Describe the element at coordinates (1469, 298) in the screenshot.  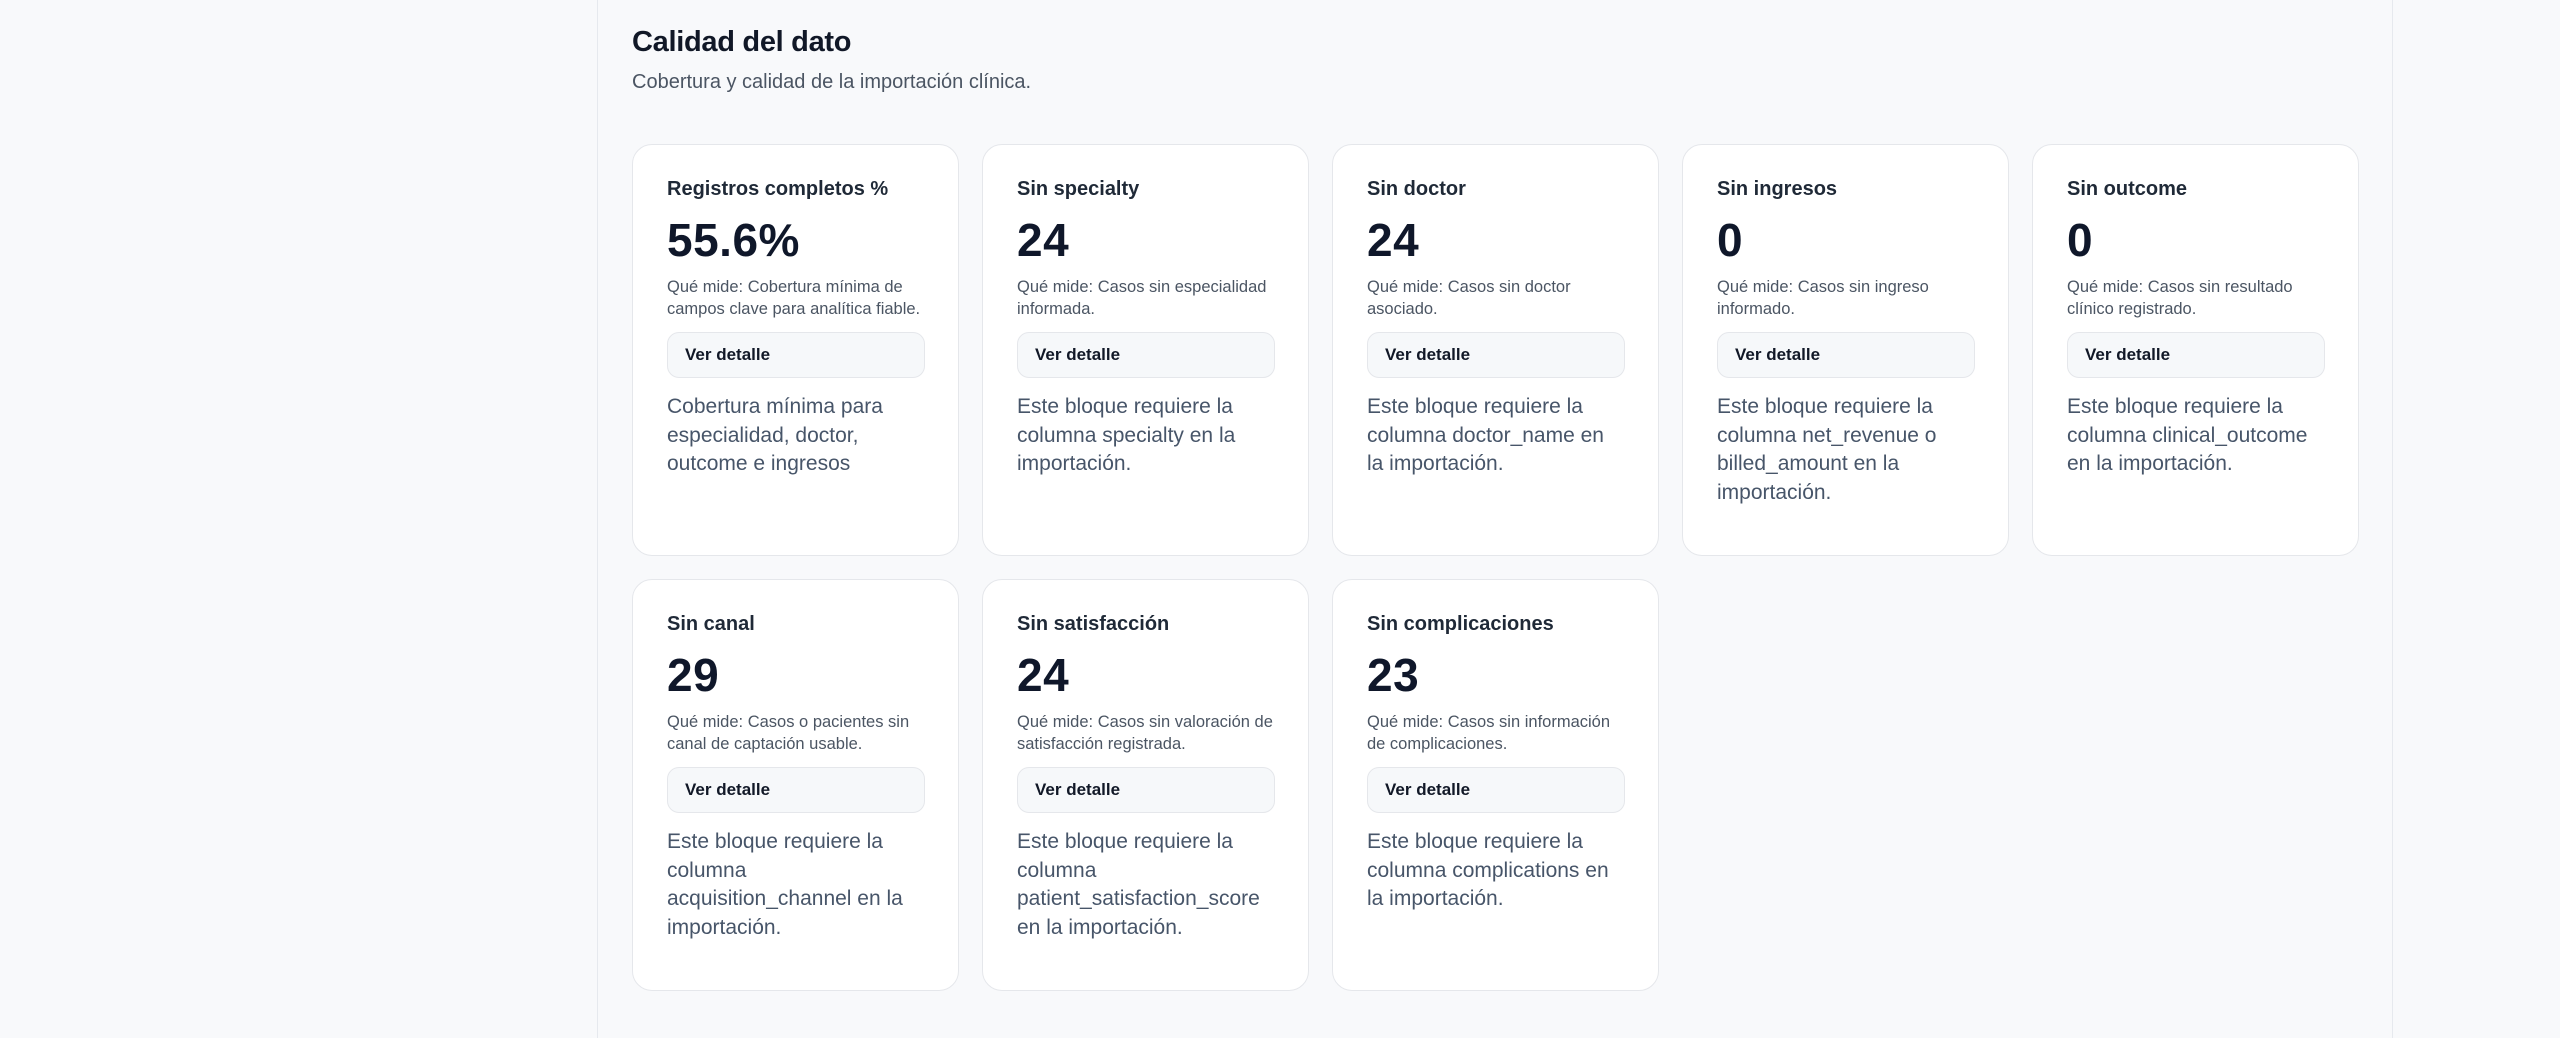
I see `metric-description: Qué mide: Casos sin doctor asociado.` at that location.